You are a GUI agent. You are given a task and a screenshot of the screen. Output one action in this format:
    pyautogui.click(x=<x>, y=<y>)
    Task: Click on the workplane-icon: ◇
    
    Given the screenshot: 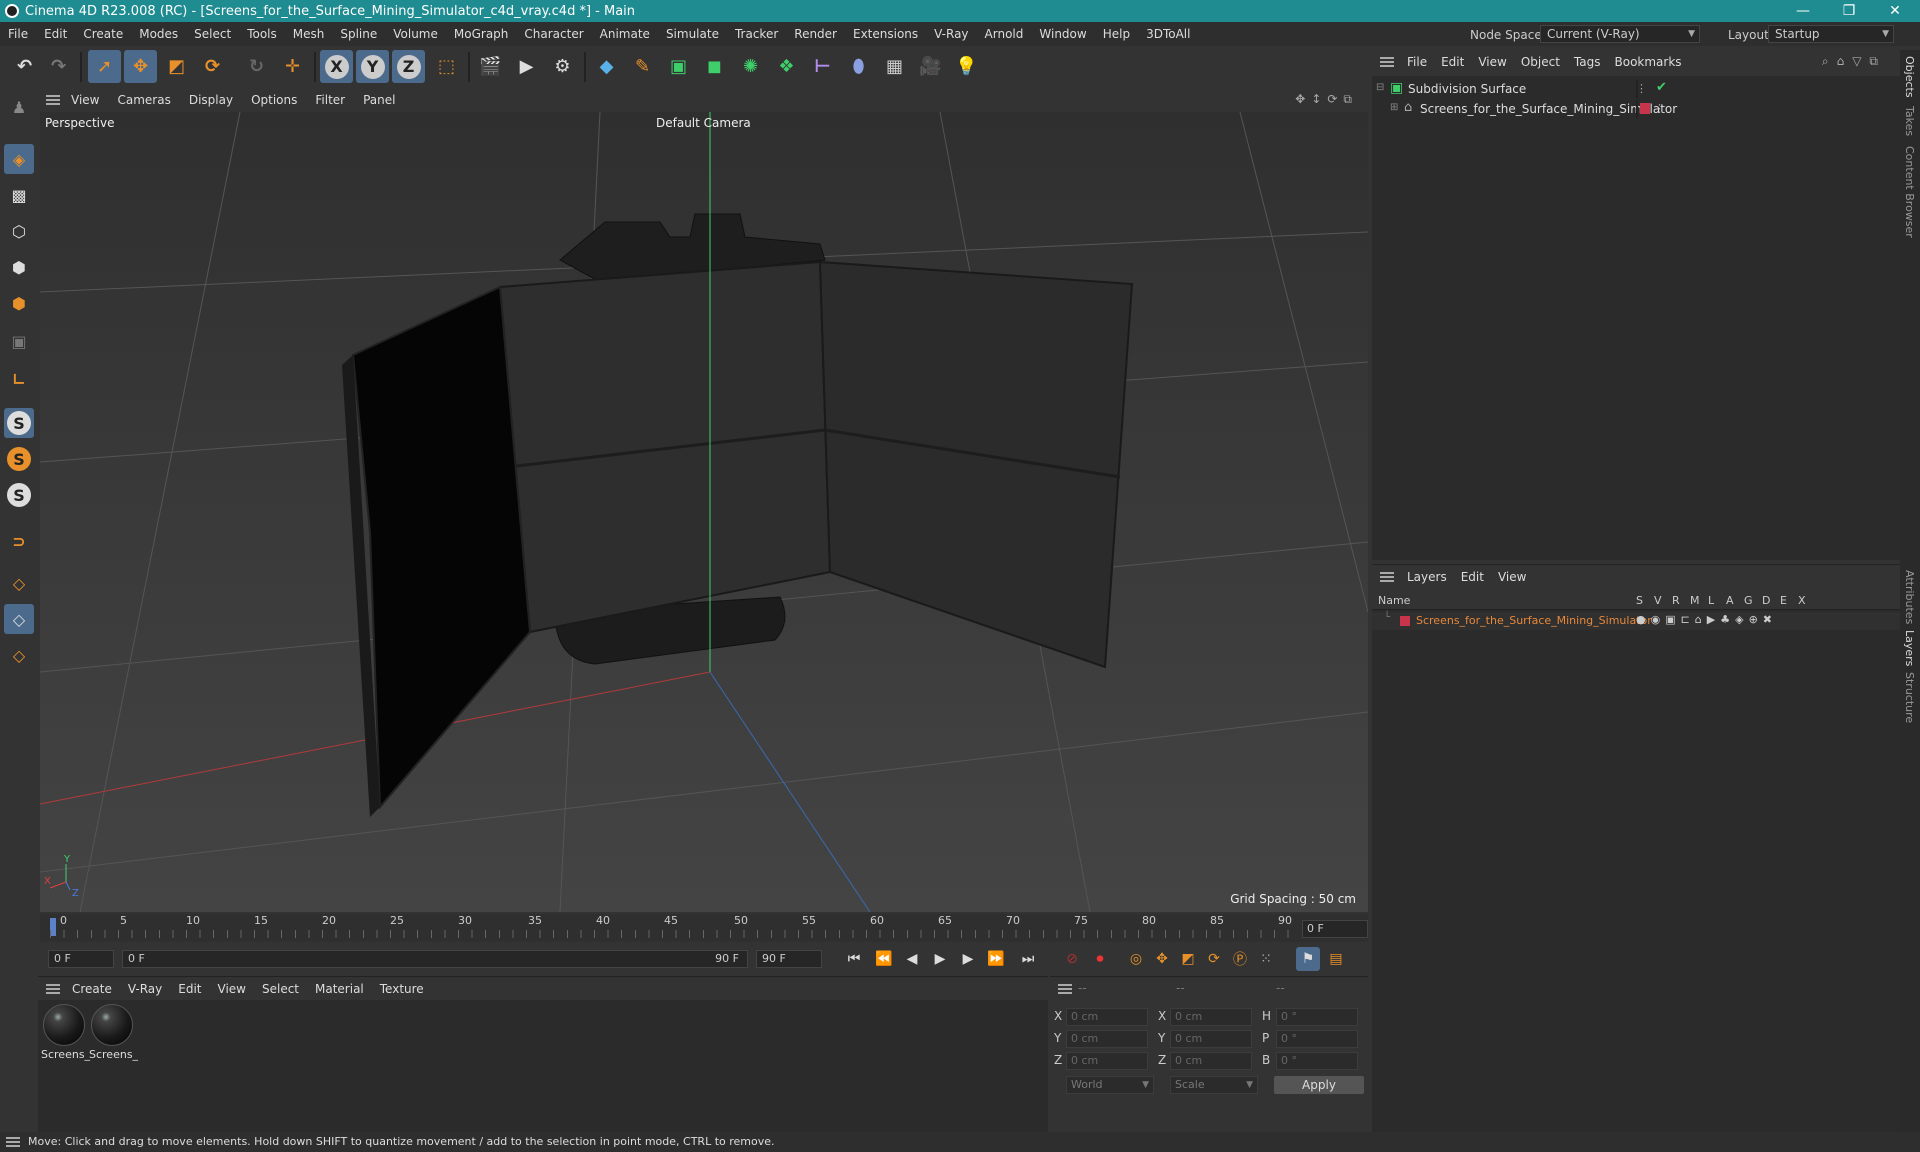 What is the action you would take?
    pyautogui.click(x=19, y=583)
    